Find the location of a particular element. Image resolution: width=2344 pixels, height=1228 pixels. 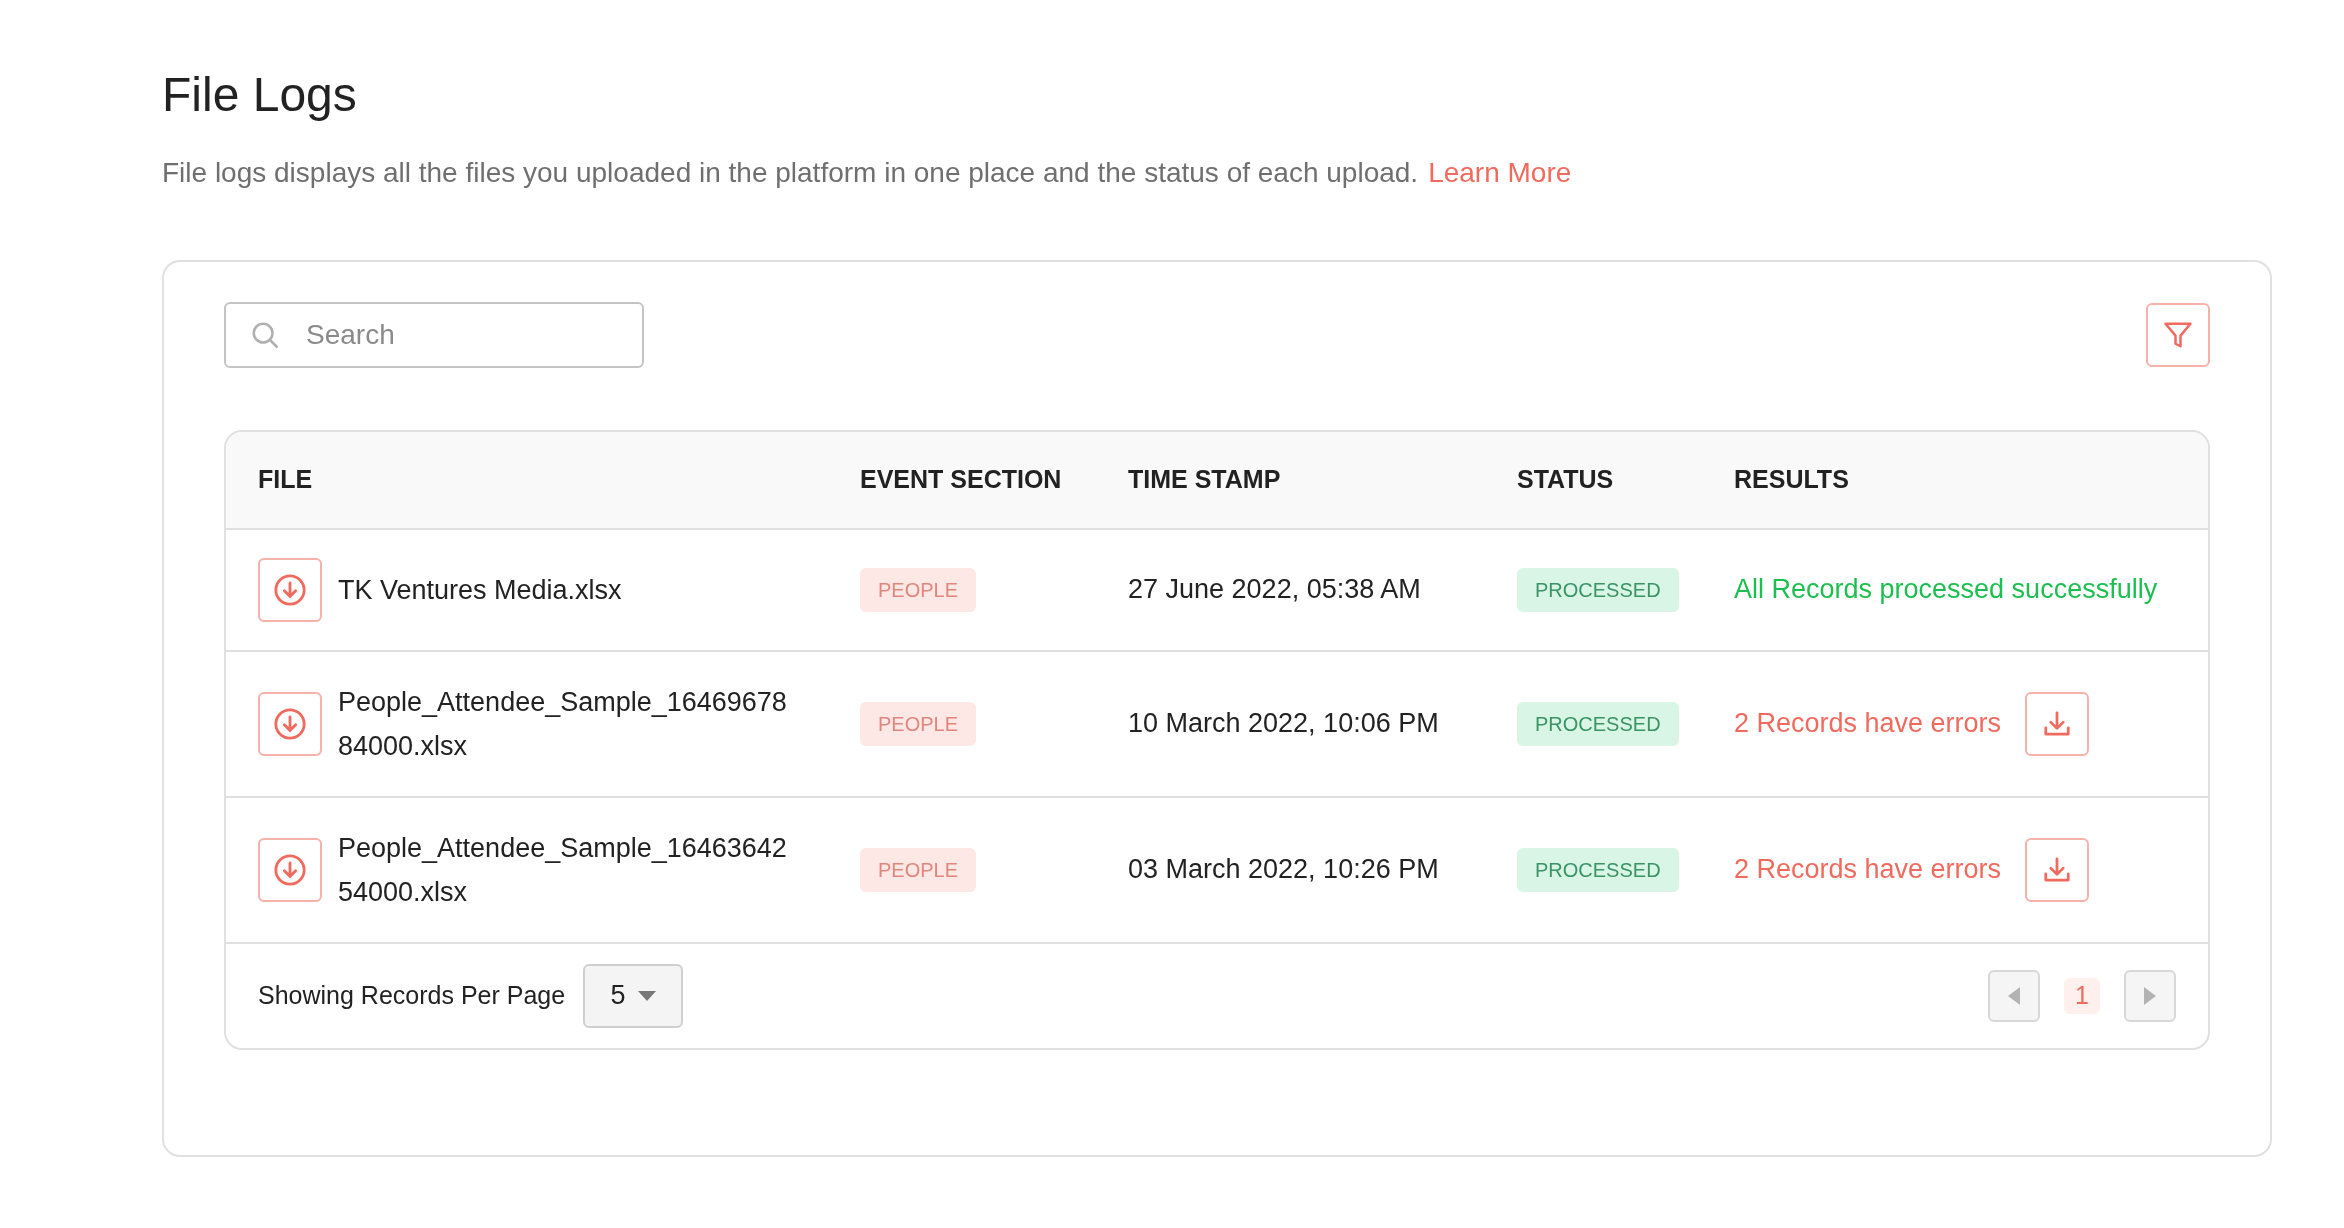

page-number: 1 is located at coordinates (2082, 995).